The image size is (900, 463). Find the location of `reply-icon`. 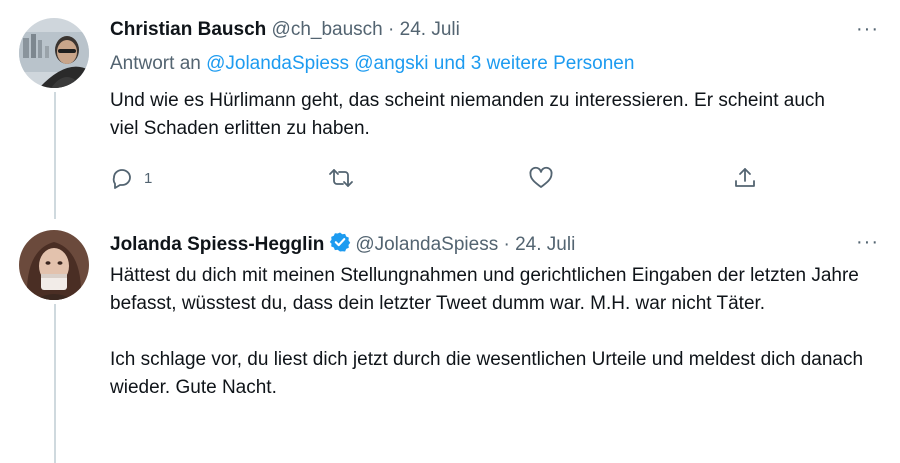

reply-icon is located at coordinates (122, 178).